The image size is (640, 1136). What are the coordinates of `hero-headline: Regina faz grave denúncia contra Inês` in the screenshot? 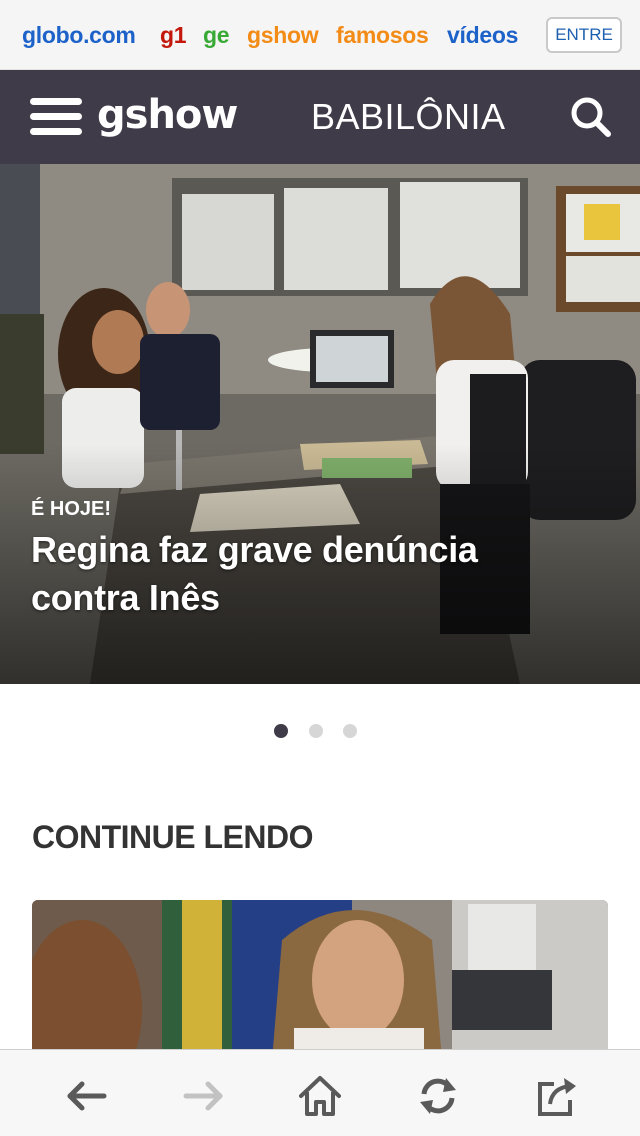 It's located at (311, 574).